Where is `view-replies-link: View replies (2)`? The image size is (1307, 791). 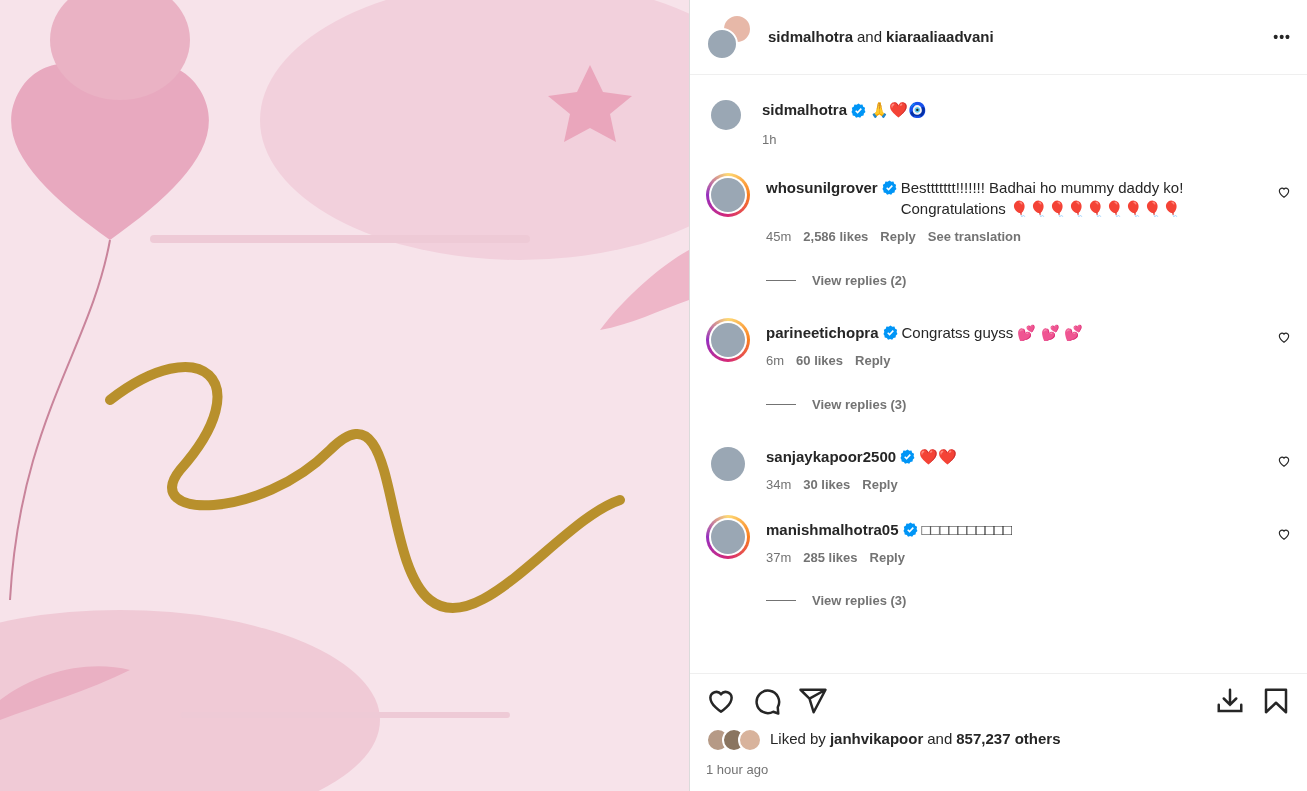
view-replies-link: View replies (2) is located at coordinates (859, 280).